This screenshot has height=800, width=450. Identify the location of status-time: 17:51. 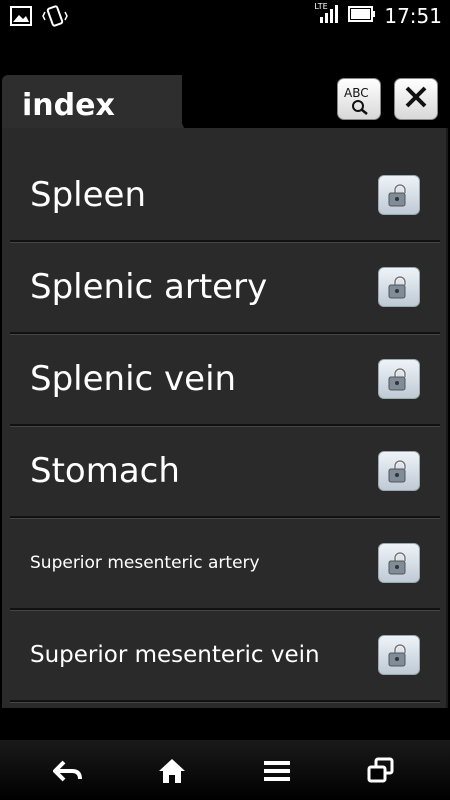
(413, 16).